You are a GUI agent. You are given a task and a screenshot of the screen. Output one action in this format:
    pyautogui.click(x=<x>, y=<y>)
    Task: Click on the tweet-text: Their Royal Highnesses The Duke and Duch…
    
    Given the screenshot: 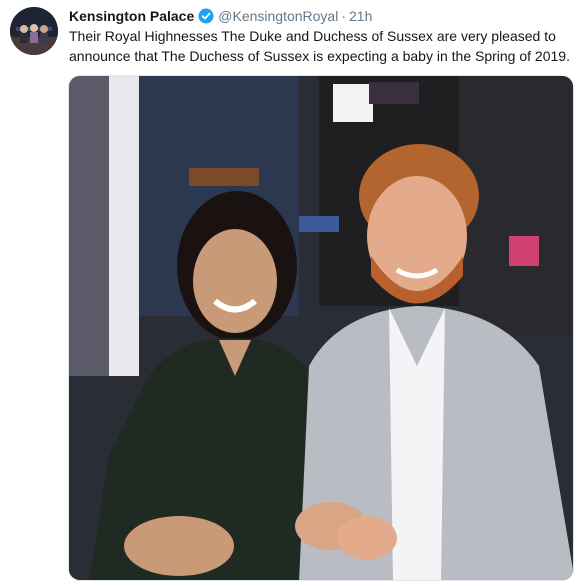 What is the action you would take?
    pyautogui.click(x=321, y=46)
    